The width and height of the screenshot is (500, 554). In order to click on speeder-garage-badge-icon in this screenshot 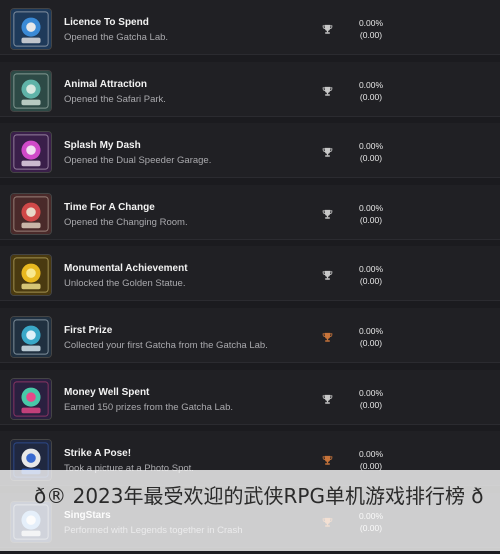, I will do `click(31, 152)`.